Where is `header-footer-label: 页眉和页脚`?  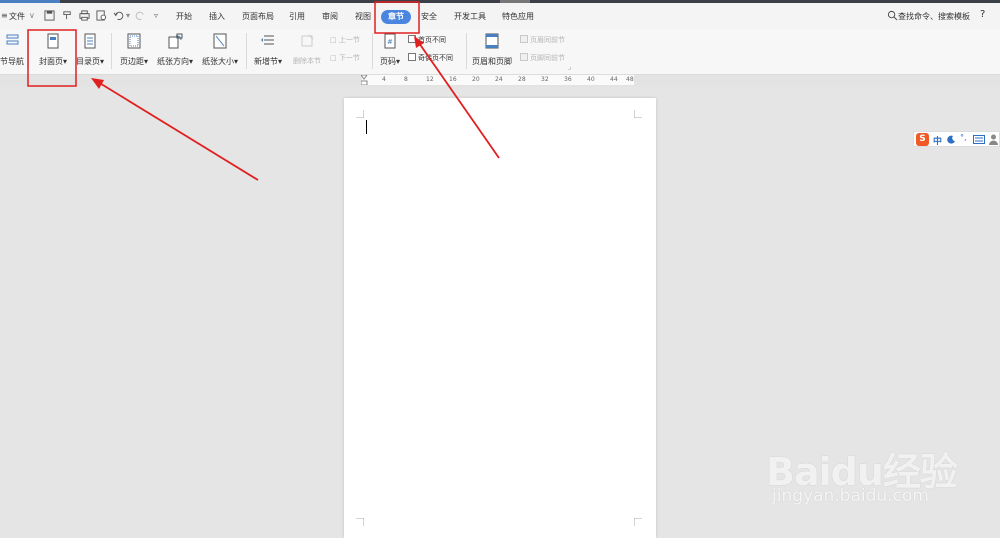 header-footer-label: 页眉和页脚 is located at coordinates (492, 61).